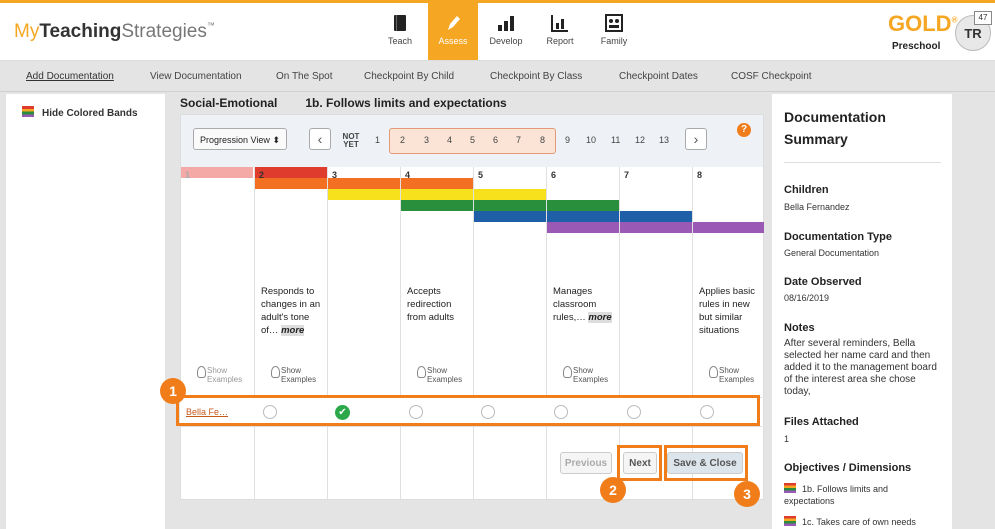 This screenshot has width=995, height=529. Describe the element at coordinates (536, 76) in the screenshot. I see `subnav-checkpoint-by-class: Checkpoint By Class` at that location.